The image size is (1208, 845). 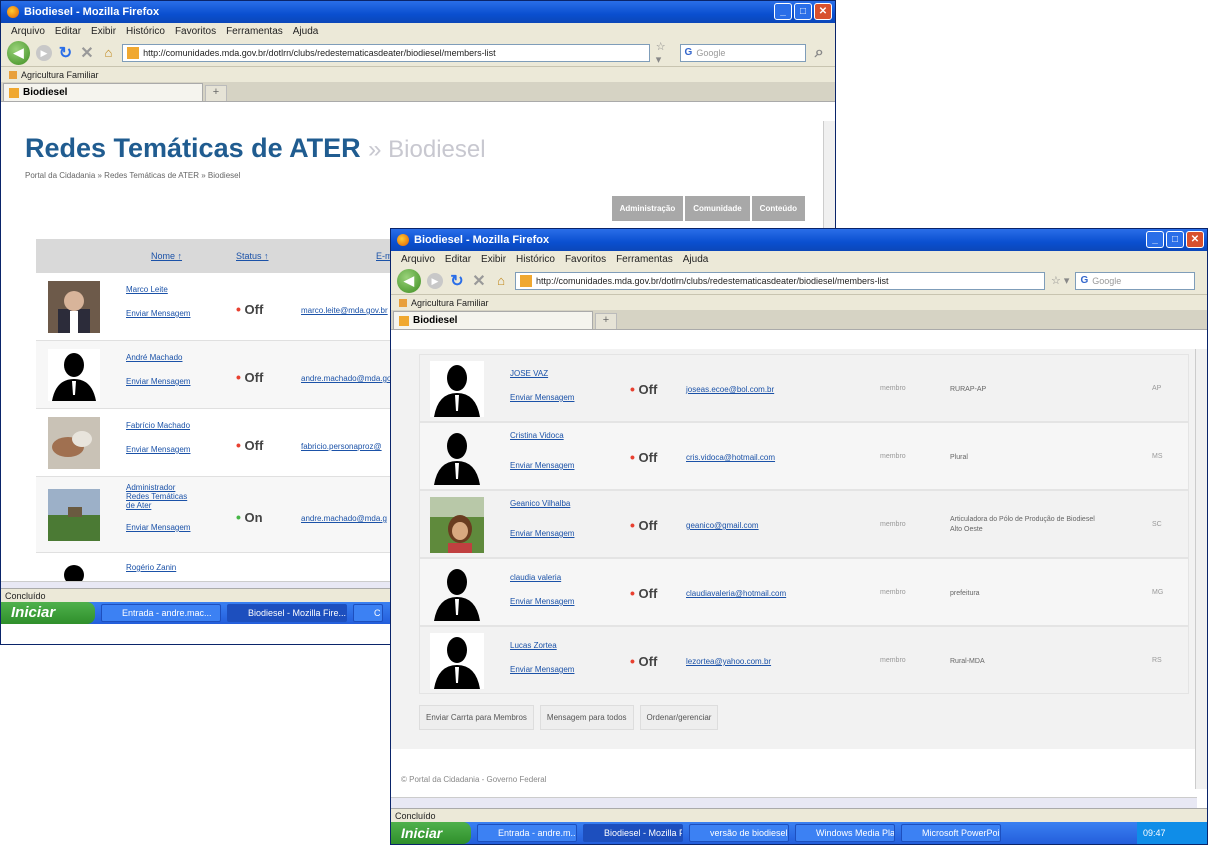 What do you see at coordinates (476, 717) in the screenshot?
I see `send-email-members-button: Enviar Carrta para Membros` at bounding box center [476, 717].